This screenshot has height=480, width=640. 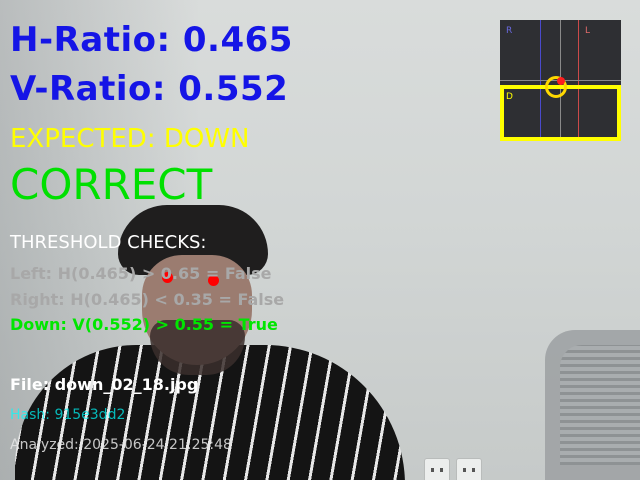 What do you see at coordinates (509, 31) in the screenshot?
I see `zone-label-r: R` at bounding box center [509, 31].